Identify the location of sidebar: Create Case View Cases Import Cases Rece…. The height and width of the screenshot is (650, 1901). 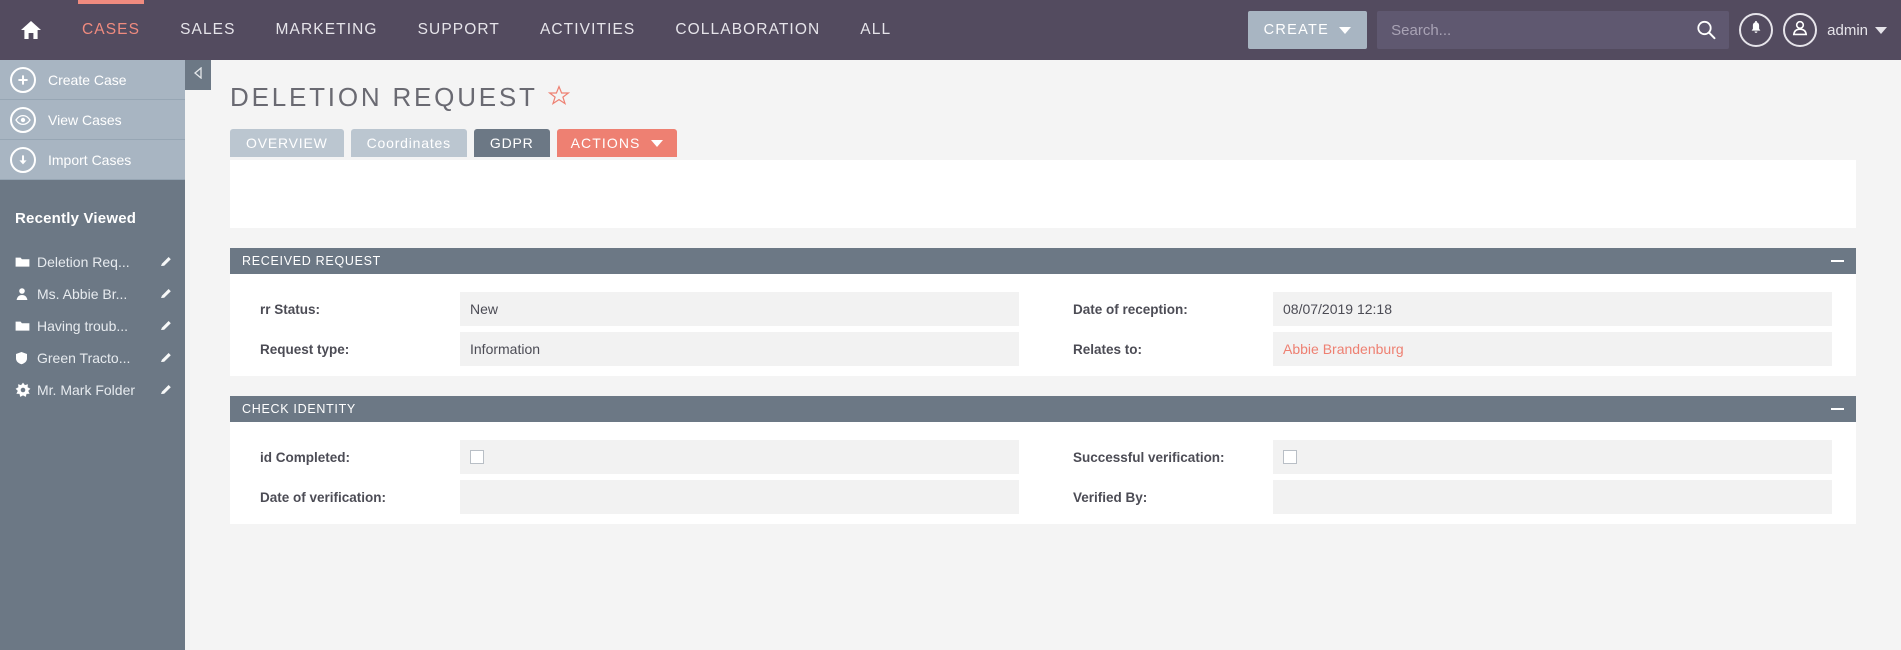
(92, 355).